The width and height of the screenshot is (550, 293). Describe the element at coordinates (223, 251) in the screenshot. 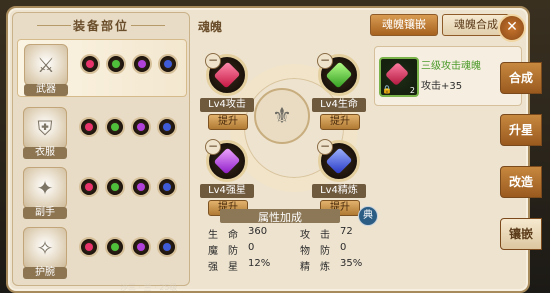

I see `attr-key: 魔 防` at that location.